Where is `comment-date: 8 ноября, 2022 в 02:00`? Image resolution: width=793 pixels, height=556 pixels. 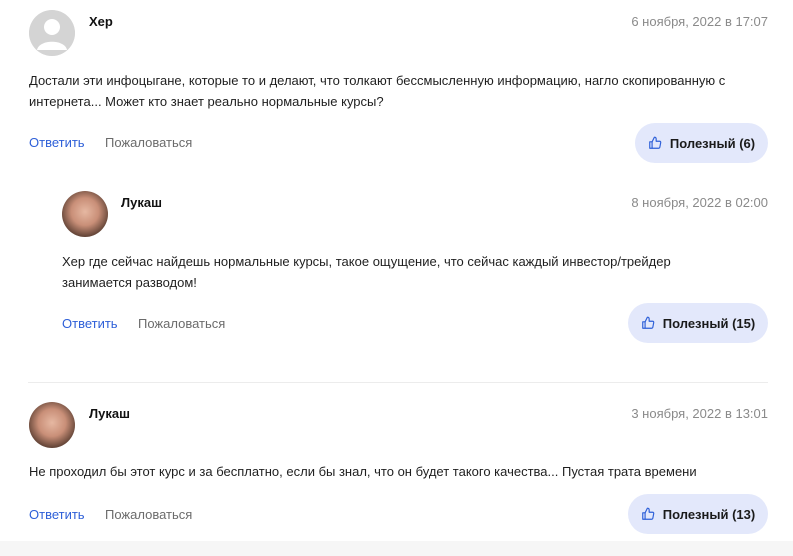 comment-date: 8 ноября, 2022 в 02:00 is located at coordinates (699, 202).